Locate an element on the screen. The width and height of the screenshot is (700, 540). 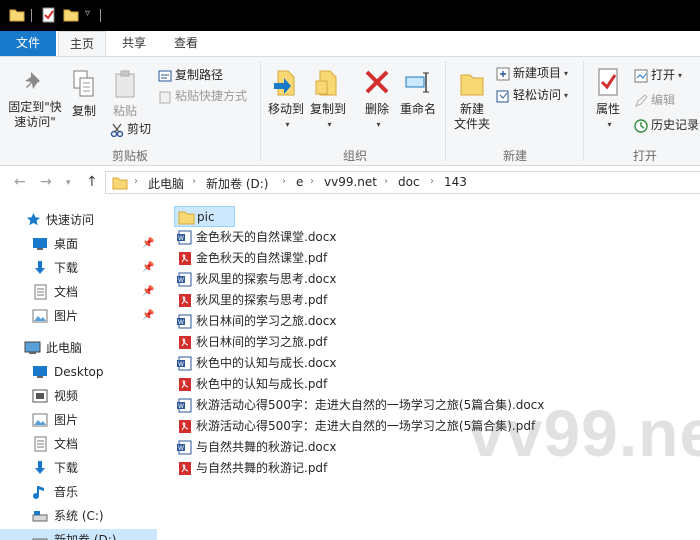
sidebar-item-quick-access: 快速访问 is located at coordinates (78, 220).